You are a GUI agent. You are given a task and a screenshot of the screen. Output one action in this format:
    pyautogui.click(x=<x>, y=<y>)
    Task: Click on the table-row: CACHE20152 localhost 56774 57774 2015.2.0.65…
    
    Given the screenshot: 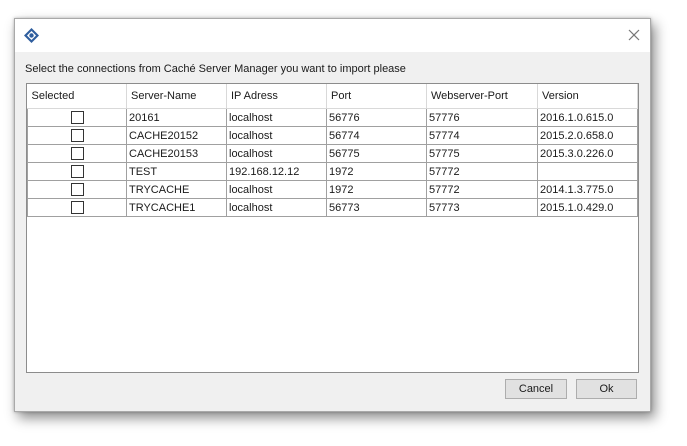 What is the action you would take?
    pyautogui.click(x=332, y=135)
    